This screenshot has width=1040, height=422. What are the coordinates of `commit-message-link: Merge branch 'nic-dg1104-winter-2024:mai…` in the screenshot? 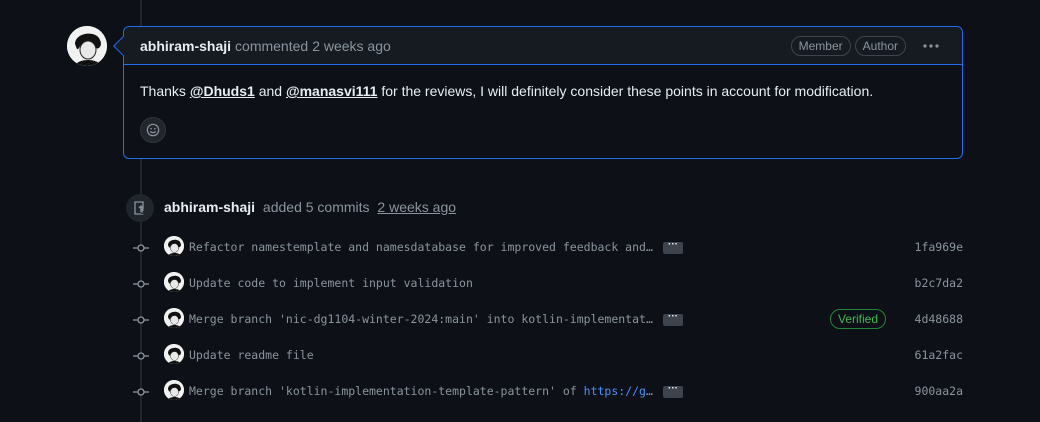 It's located at (424, 319).